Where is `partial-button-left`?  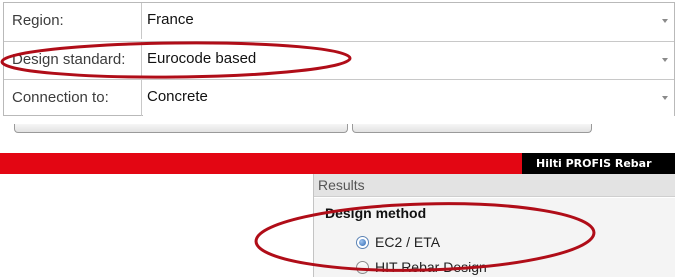
partial-button-left is located at coordinates (181, 128).